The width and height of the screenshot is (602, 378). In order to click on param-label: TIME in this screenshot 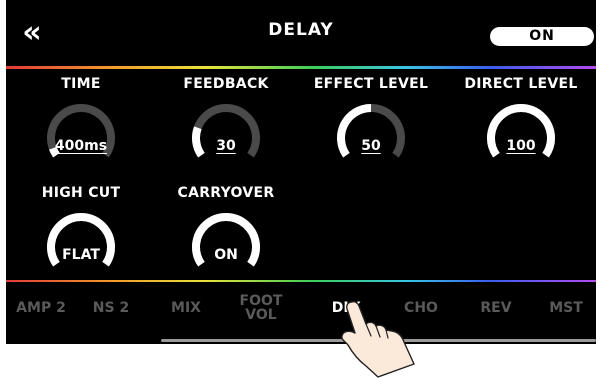, I will do `click(81, 84)`.